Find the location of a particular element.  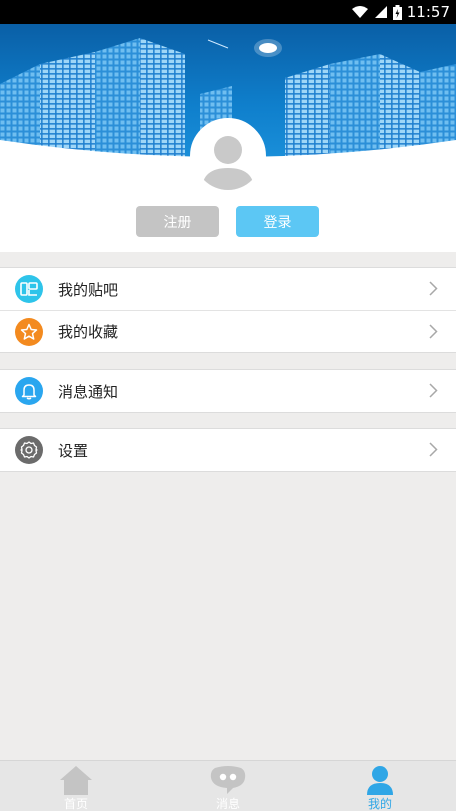

menu-item-label: 设置 is located at coordinates (73, 450).